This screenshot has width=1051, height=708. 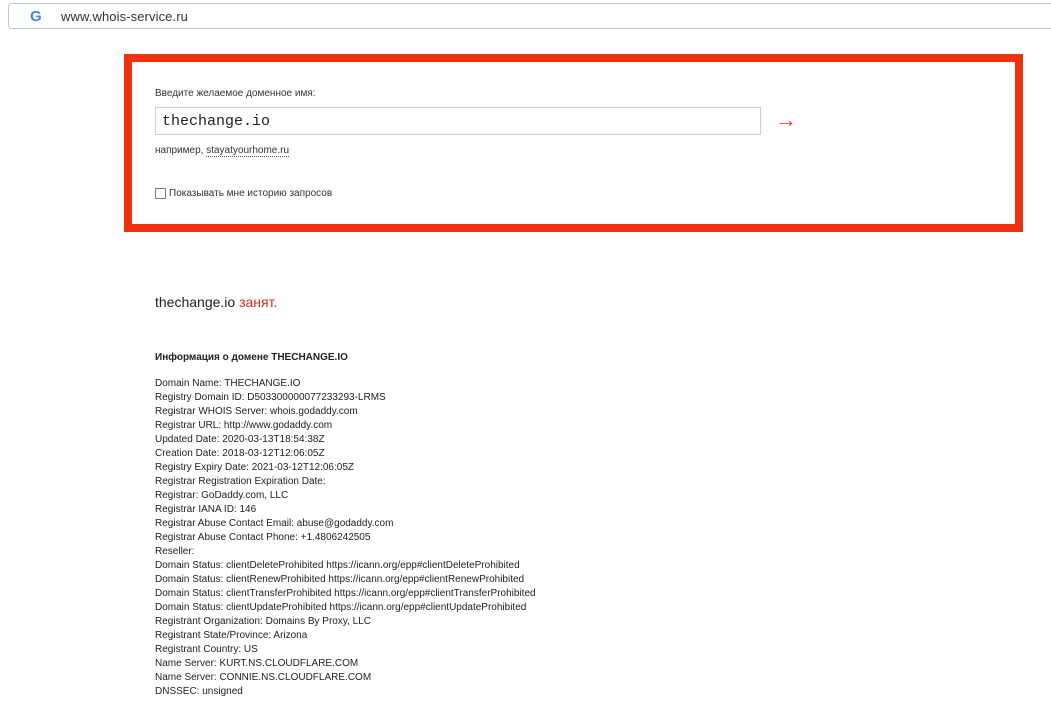 What do you see at coordinates (244, 425) in the screenshot?
I see `whois-line: Registrar URL: http://www.godaddy.com` at bounding box center [244, 425].